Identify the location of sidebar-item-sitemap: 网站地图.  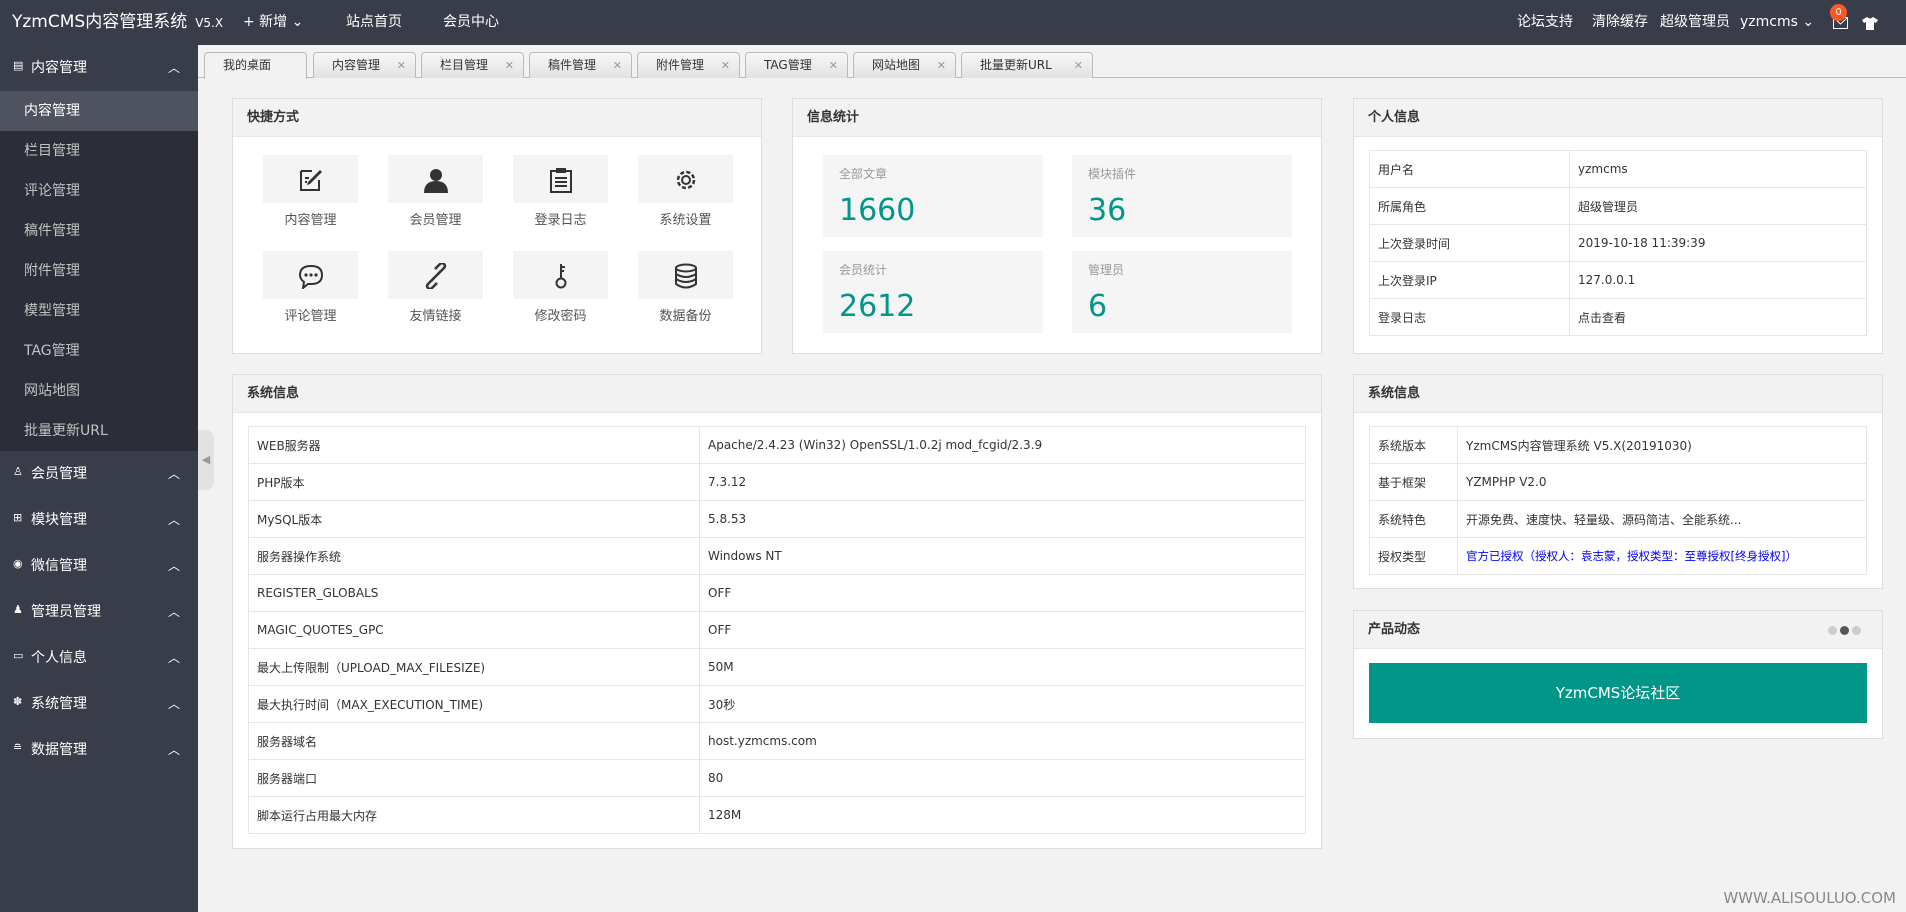
(99, 391).